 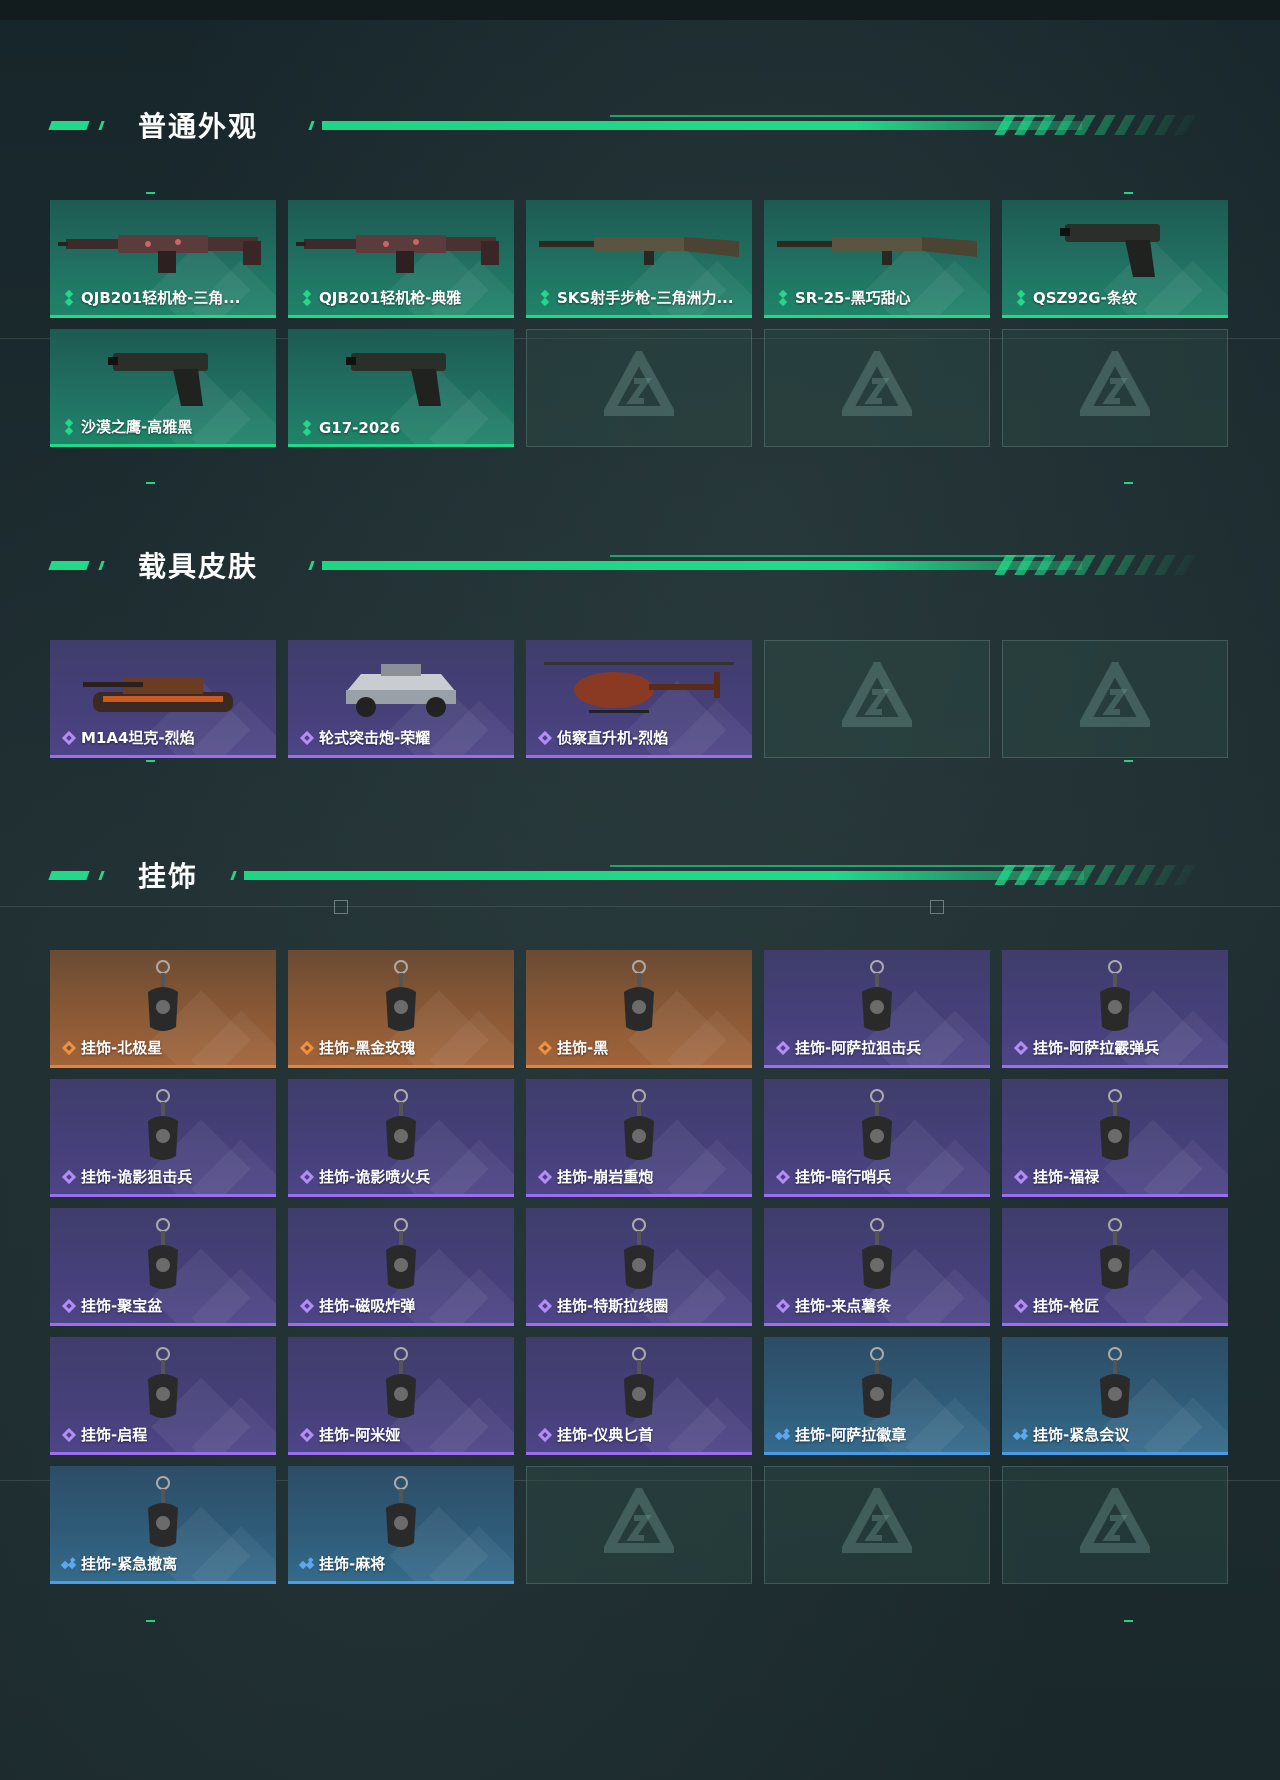 I want to click on item-card: 挂饰-来点薯条, so click(x=877, y=1267).